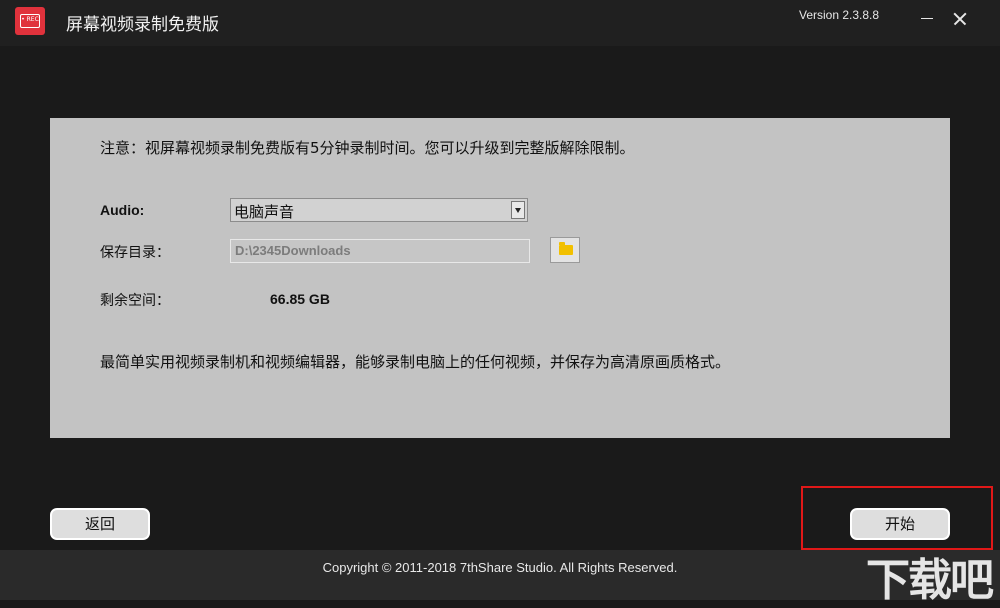 Image resolution: width=1000 pixels, height=608 pixels. What do you see at coordinates (379, 210) in the screenshot?
I see `audio-select: 电脑声音` at bounding box center [379, 210].